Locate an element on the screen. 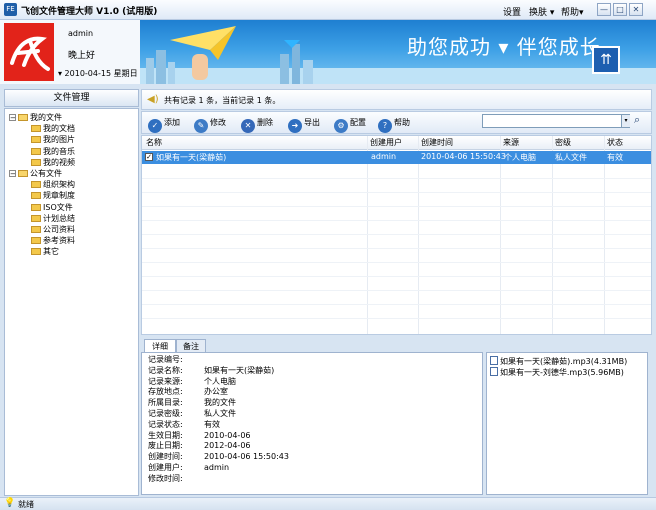 This screenshot has height=510, width=656. tree-item: − 我的文件 is located at coordinates (35, 118).